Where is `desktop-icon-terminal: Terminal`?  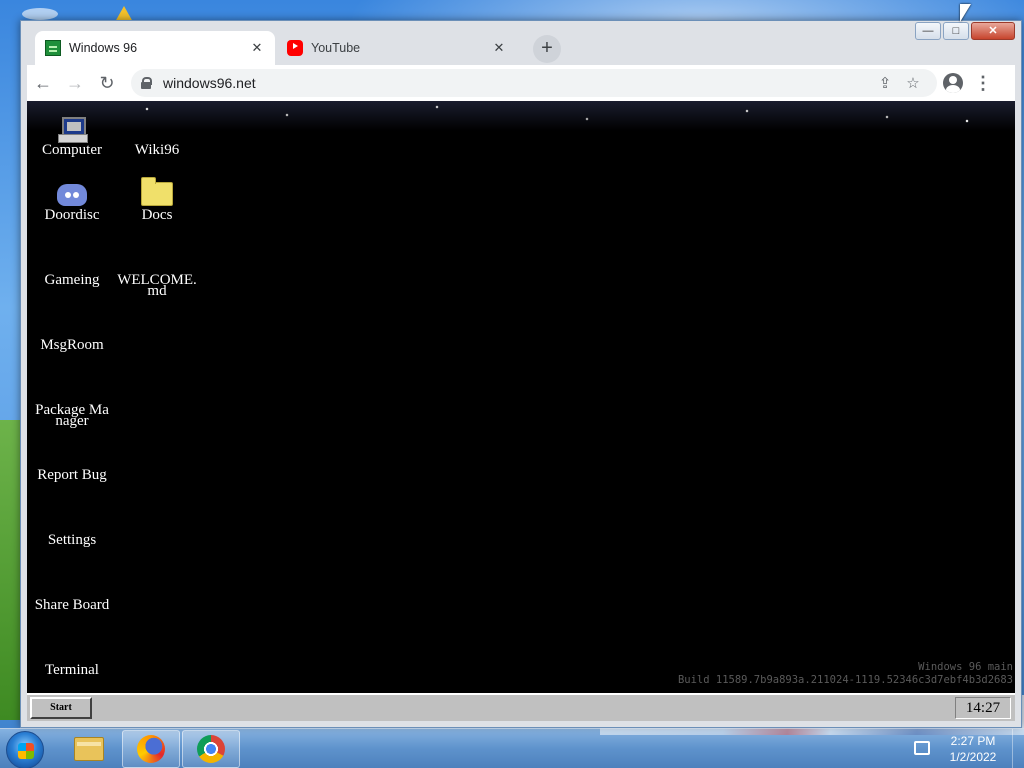
desktop-icon-terminal: Terminal is located at coordinates (72, 653).